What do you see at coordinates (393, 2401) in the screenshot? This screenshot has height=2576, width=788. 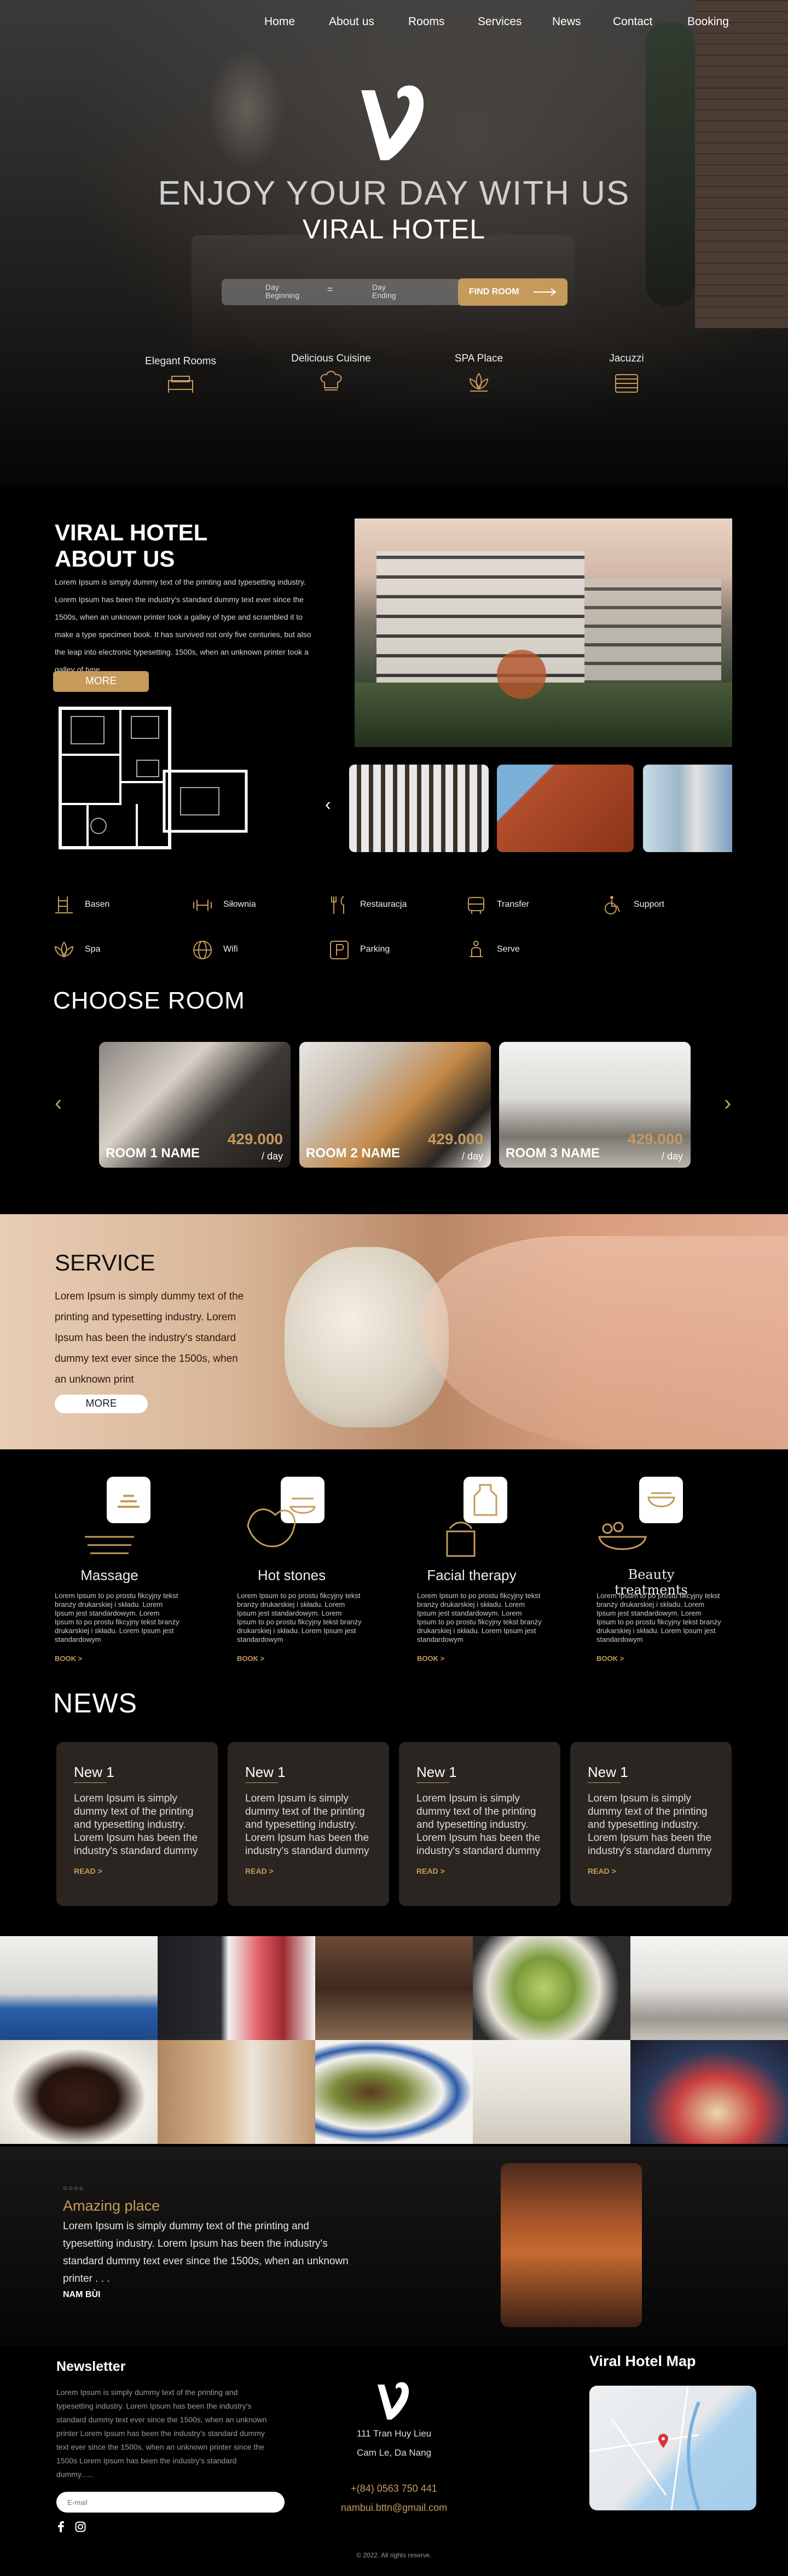 I see `footer-vine-logo-icon` at bounding box center [393, 2401].